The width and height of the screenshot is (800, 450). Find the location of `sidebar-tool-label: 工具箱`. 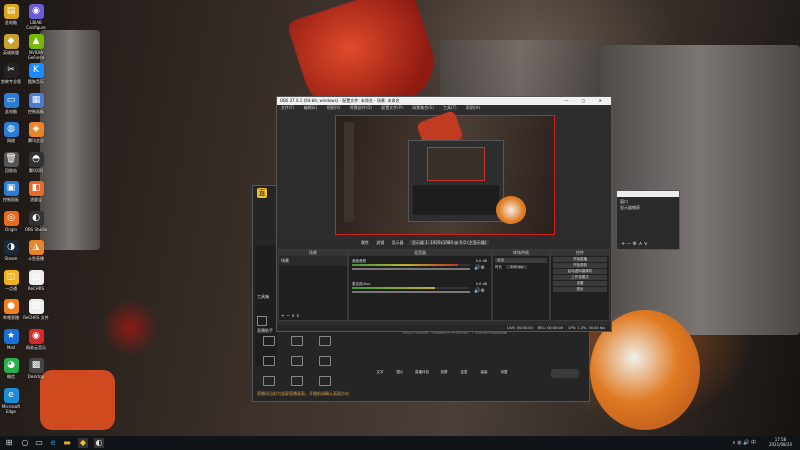

sidebar-tool-label: 工具箱 is located at coordinates (263, 297).